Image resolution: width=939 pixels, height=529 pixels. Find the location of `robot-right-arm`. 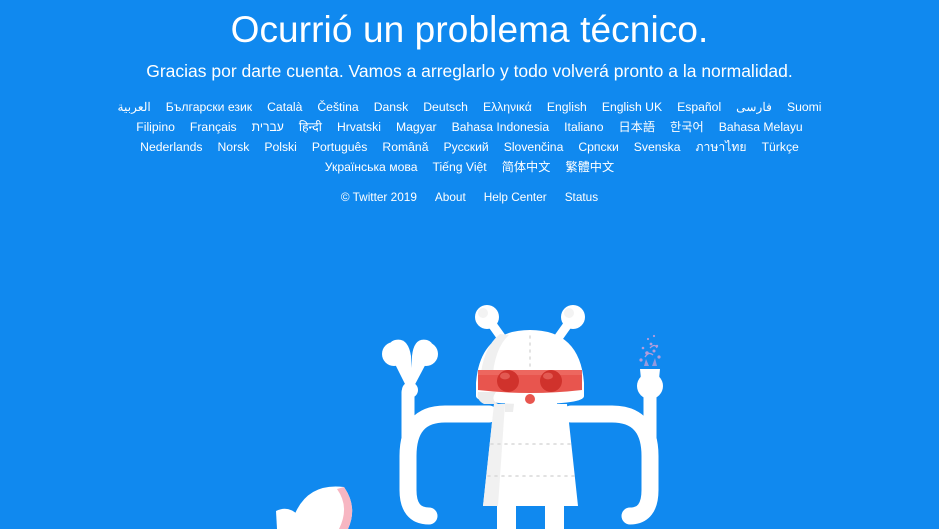

robot-right-arm is located at coordinates (612, 429).